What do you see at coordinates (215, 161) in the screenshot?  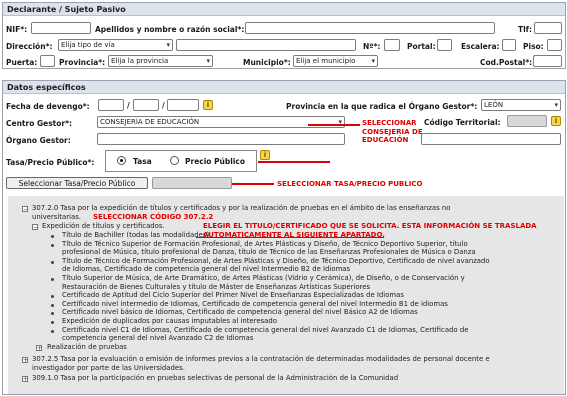 I see `radio-precio-label: Precio Público` at bounding box center [215, 161].